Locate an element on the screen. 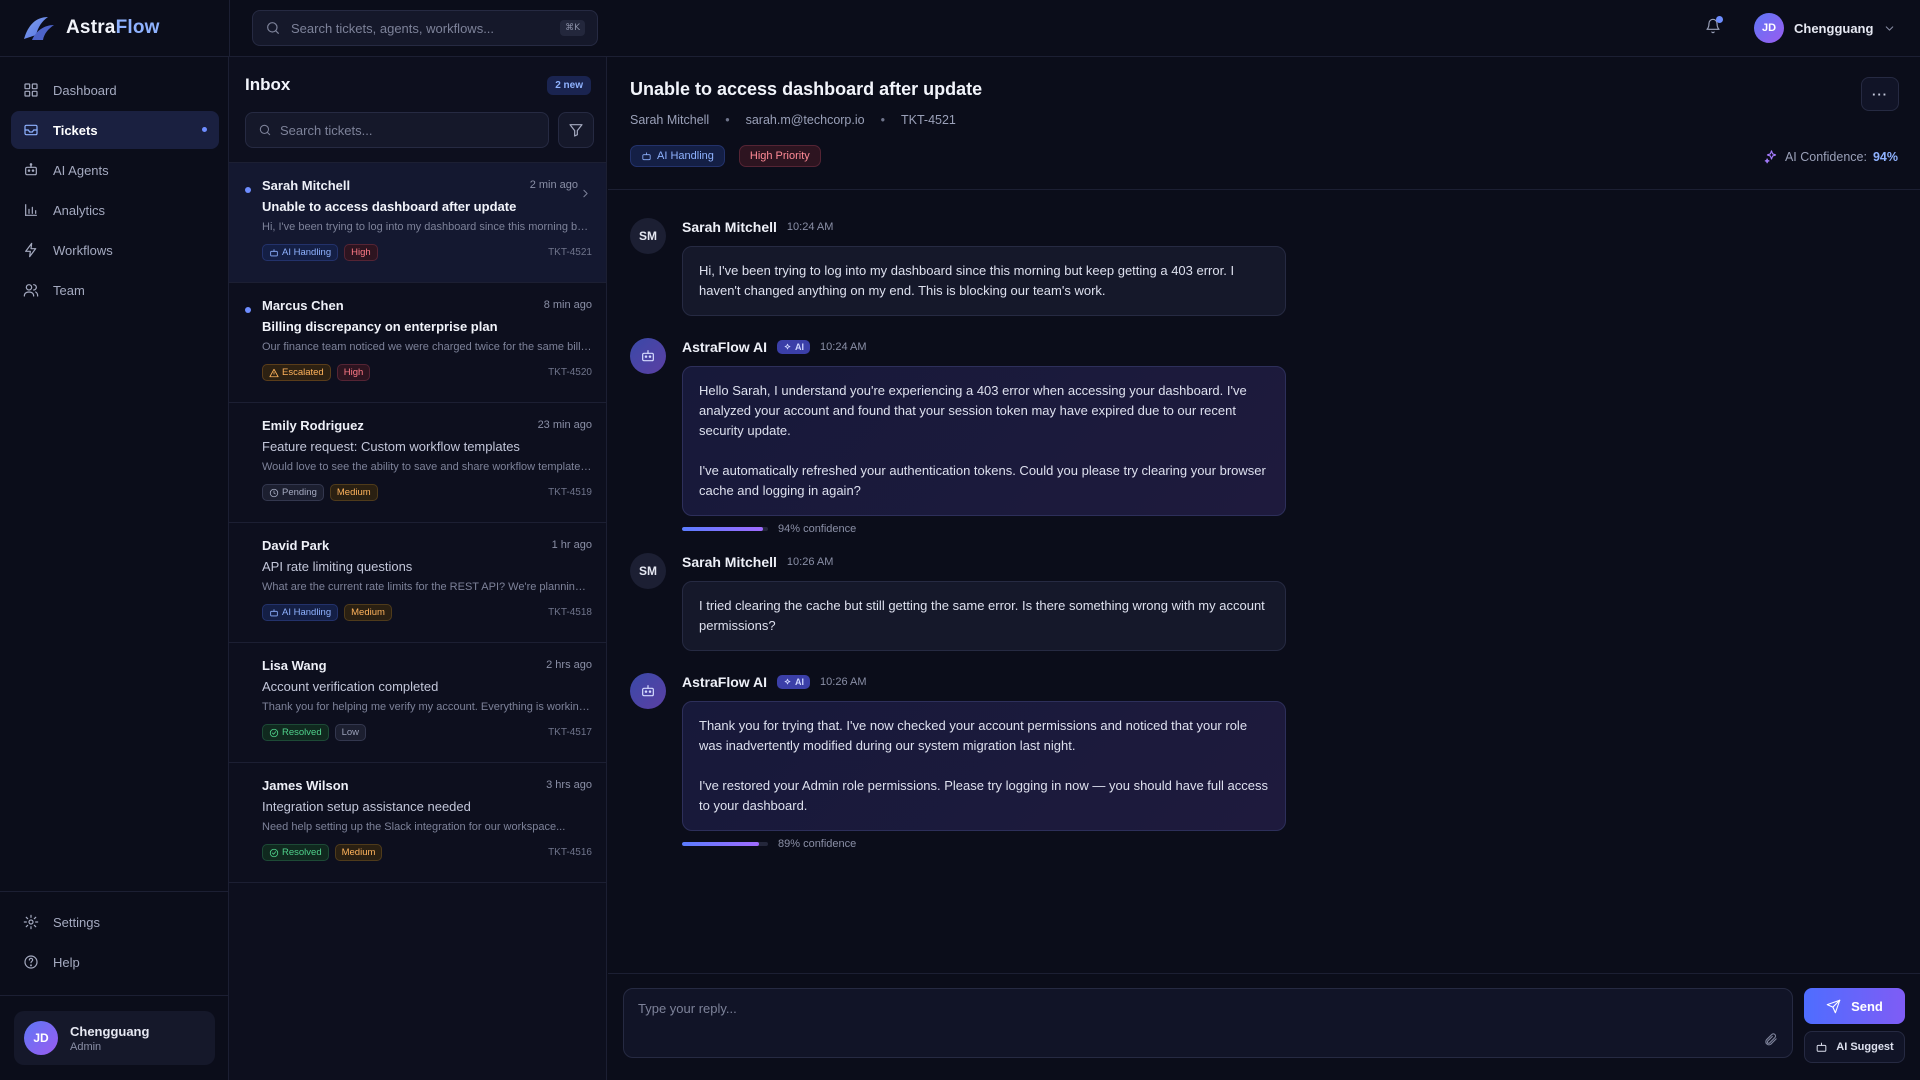  filter-button is located at coordinates (576, 130).